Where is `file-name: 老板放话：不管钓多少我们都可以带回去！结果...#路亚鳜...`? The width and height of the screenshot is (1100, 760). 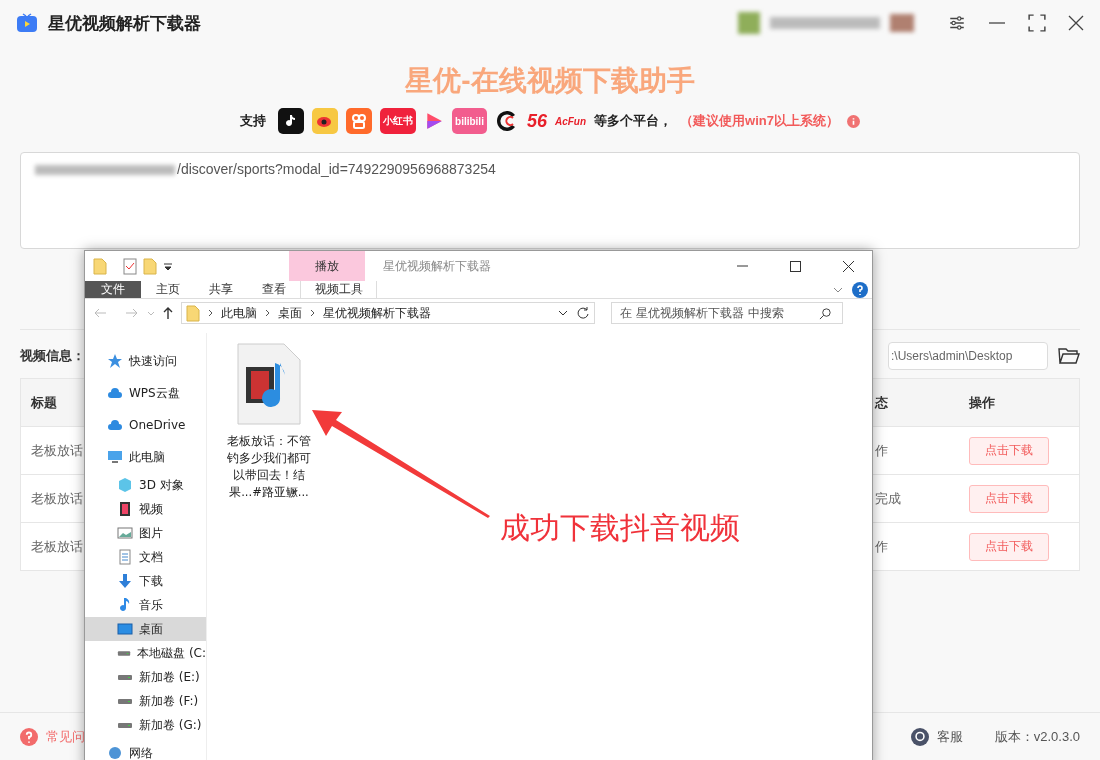 file-name: 老板放话：不管钓多少我们都可以带回去！结果...#路亚鳜... is located at coordinates (269, 467).